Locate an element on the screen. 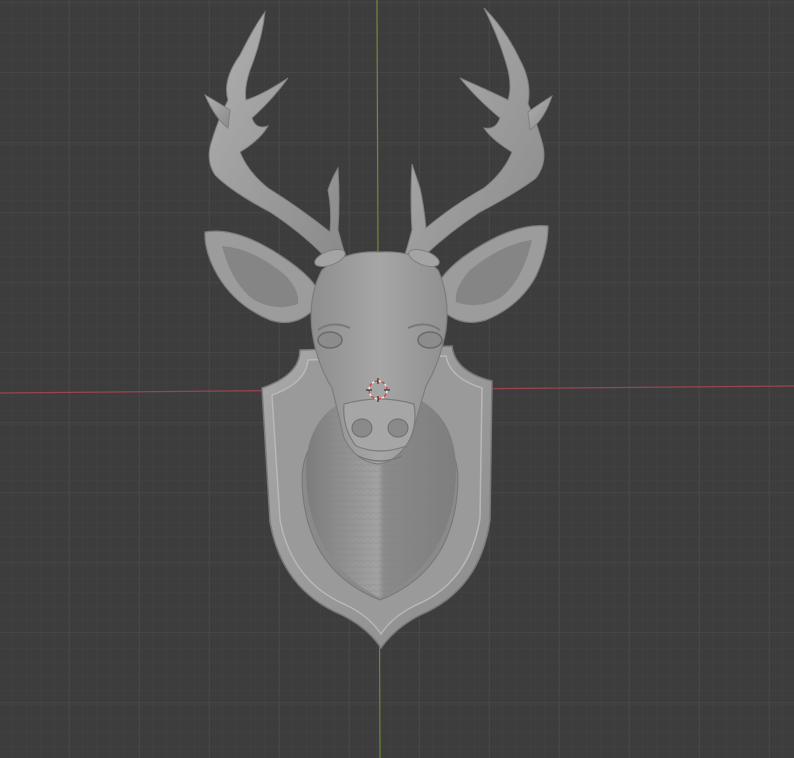 This screenshot has height=758, width=794. right-eye is located at coordinates (430, 340).